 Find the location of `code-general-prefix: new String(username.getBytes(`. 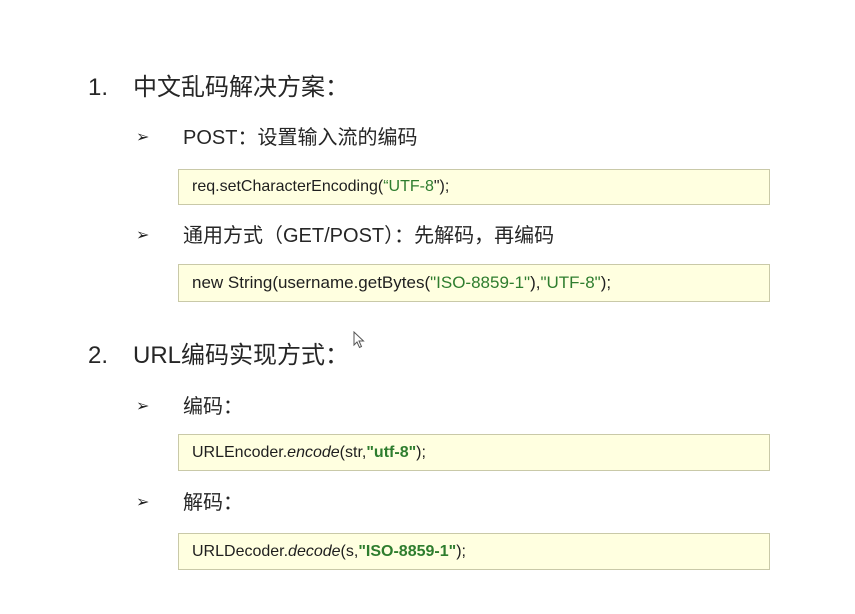

code-general-prefix: new String(username.getBytes( is located at coordinates (311, 282).